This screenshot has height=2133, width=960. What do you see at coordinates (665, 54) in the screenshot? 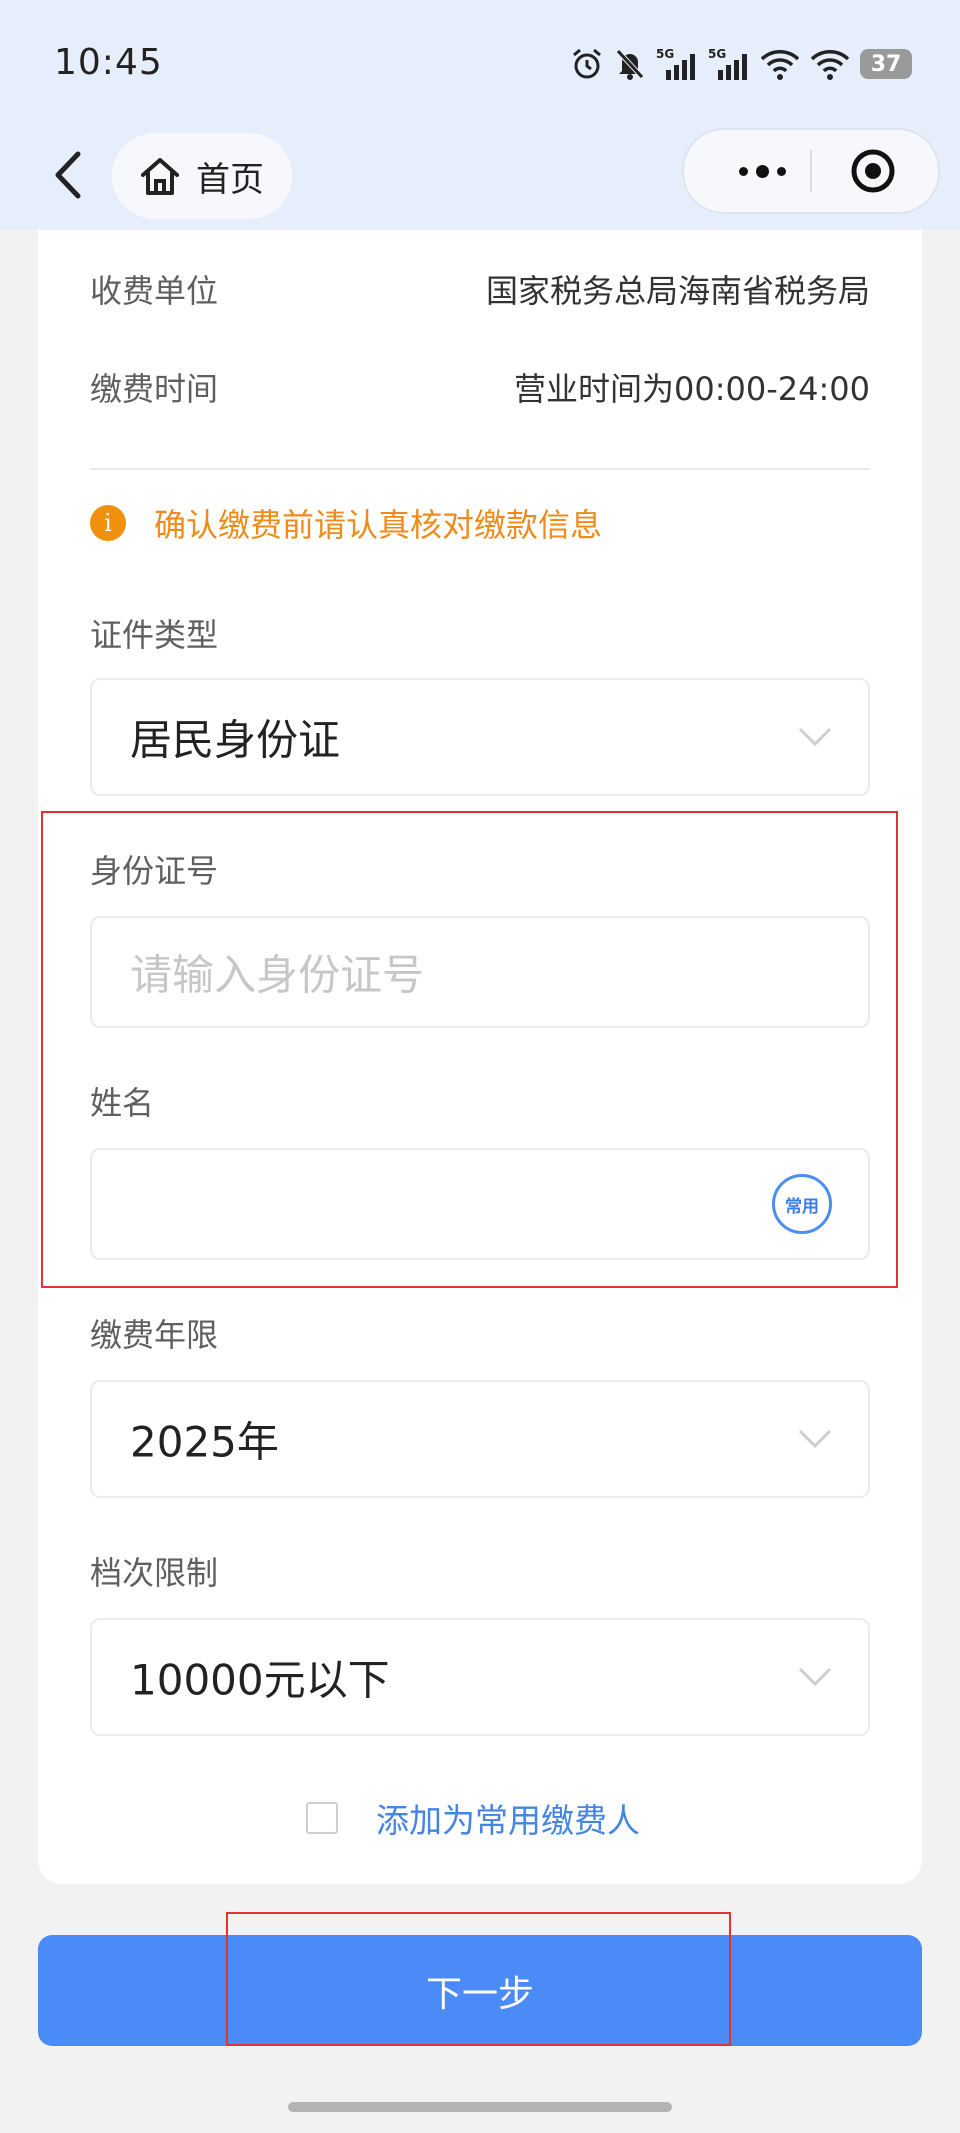
I see `signal-5g-label: 5G` at bounding box center [665, 54].